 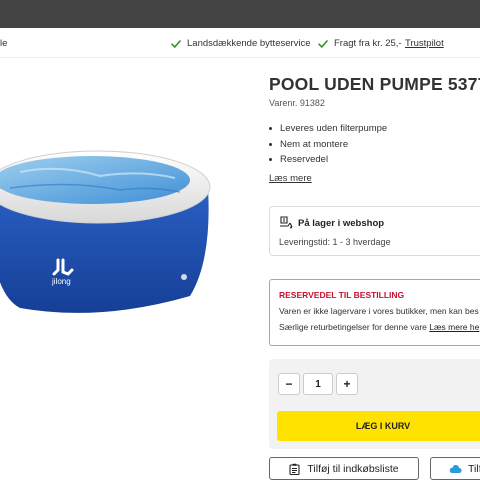 What do you see at coordinates (474, 468) in the screenshot?
I see `cloud-button-label: Tilf` at bounding box center [474, 468].